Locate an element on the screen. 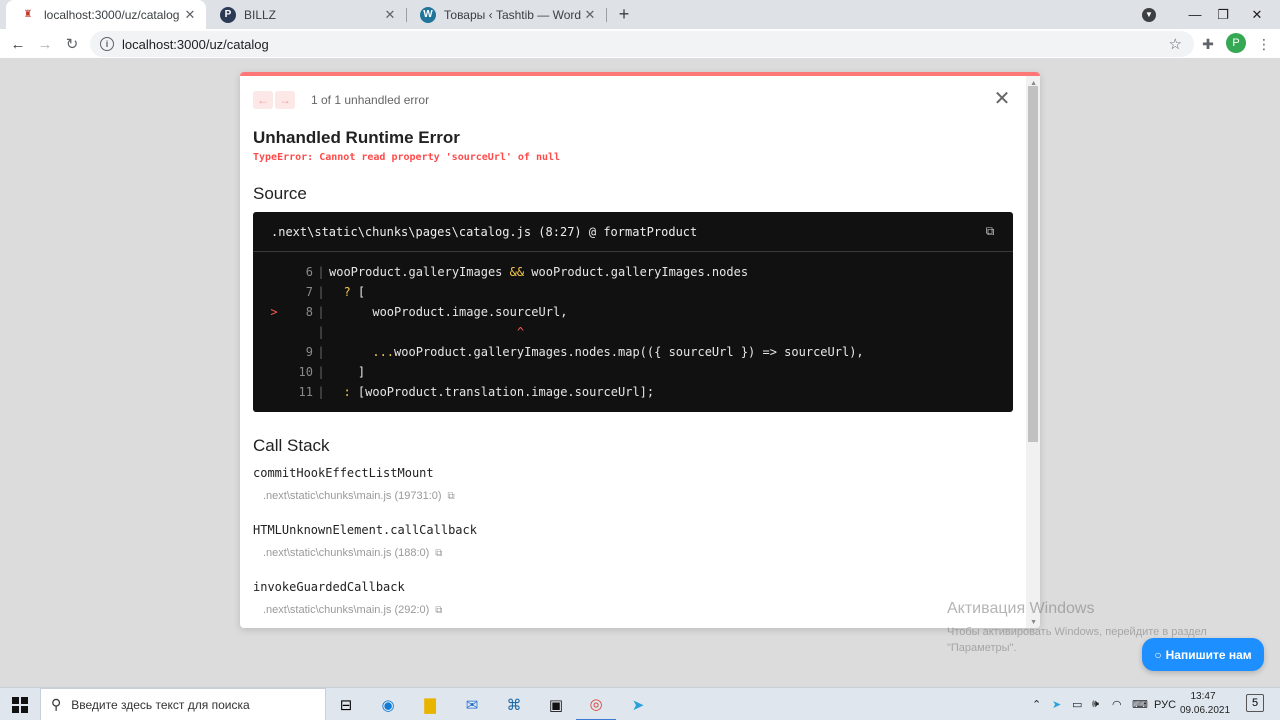 The image size is (1280, 720). notification-center-icon: 5 is located at coordinates (1255, 703).